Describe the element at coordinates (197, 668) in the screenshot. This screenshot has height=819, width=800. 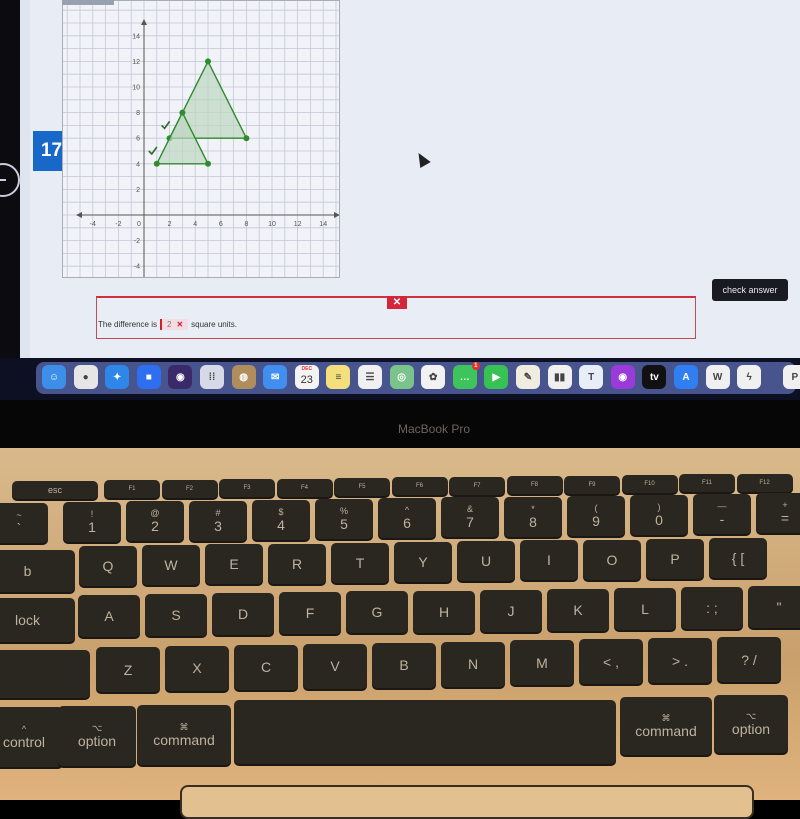
I see `key-x: X` at that location.